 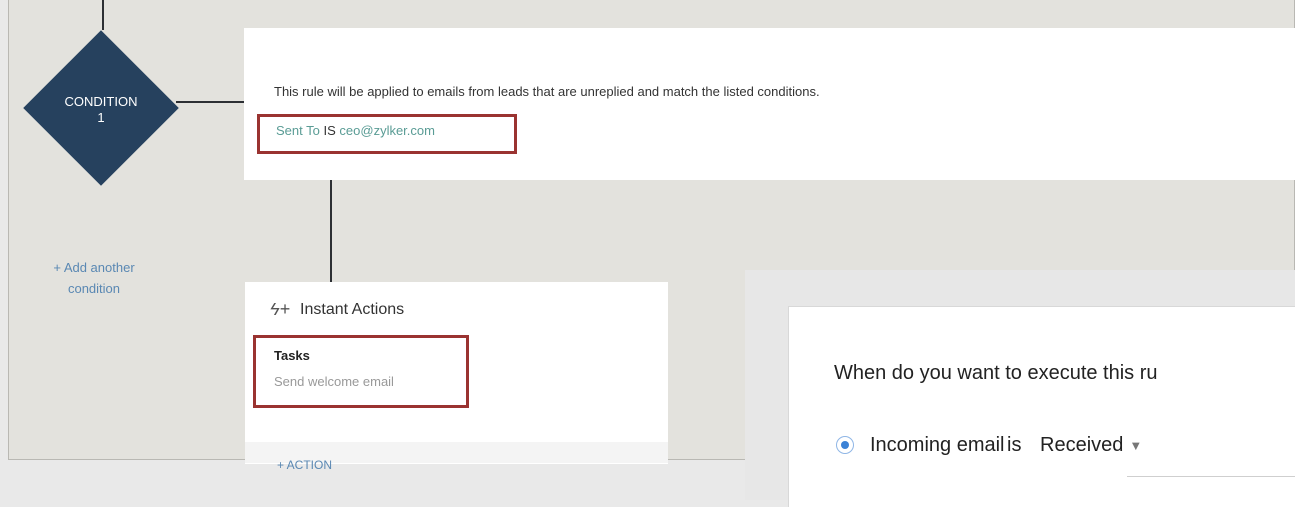 What do you see at coordinates (1082, 445) in the screenshot?
I see `email-status-value: Received` at bounding box center [1082, 445].